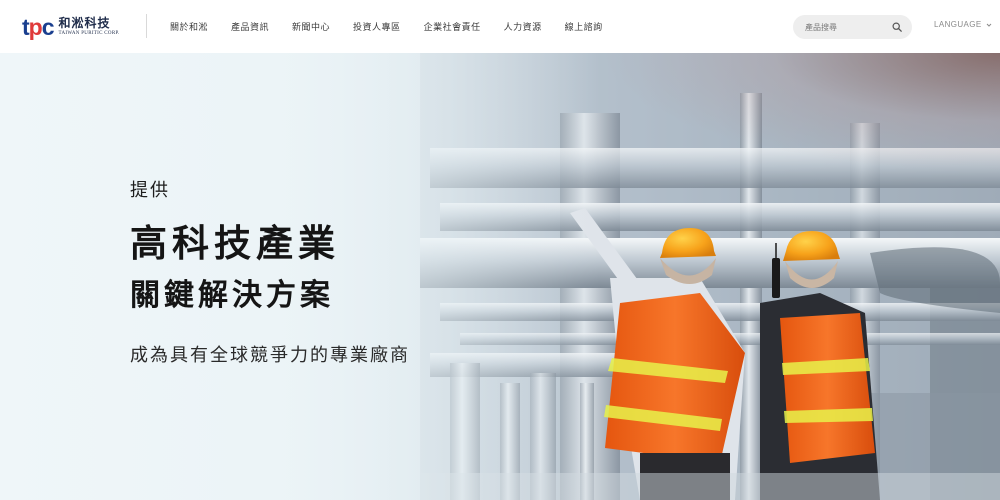 Image resolution: width=1000 pixels, height=500 pixels. What do you see at coordinates (48, 26) in the screenshot?
I see `logo-mark-c: c` at bounding box center [48, 26].